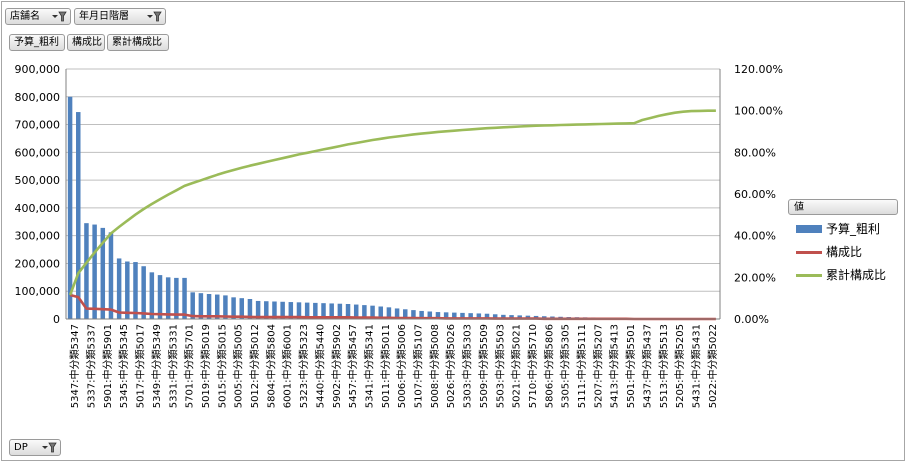  What do you see at coordinates (38, 263) in the screenshot?
I see `y-left-tick-label: 200,000` at bounding box center [38, 263].